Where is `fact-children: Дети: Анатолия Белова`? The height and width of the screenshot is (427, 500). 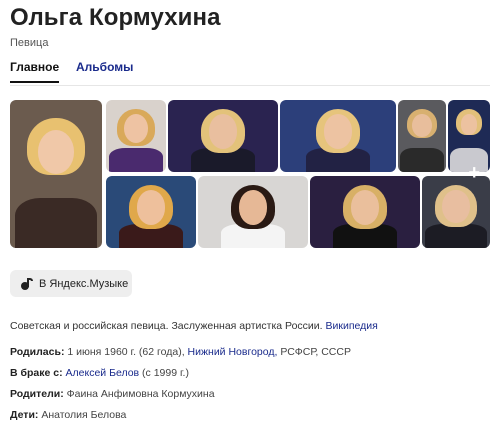 fact-children: Дети: Анатолия Белова is located at coordinates (68, 415).